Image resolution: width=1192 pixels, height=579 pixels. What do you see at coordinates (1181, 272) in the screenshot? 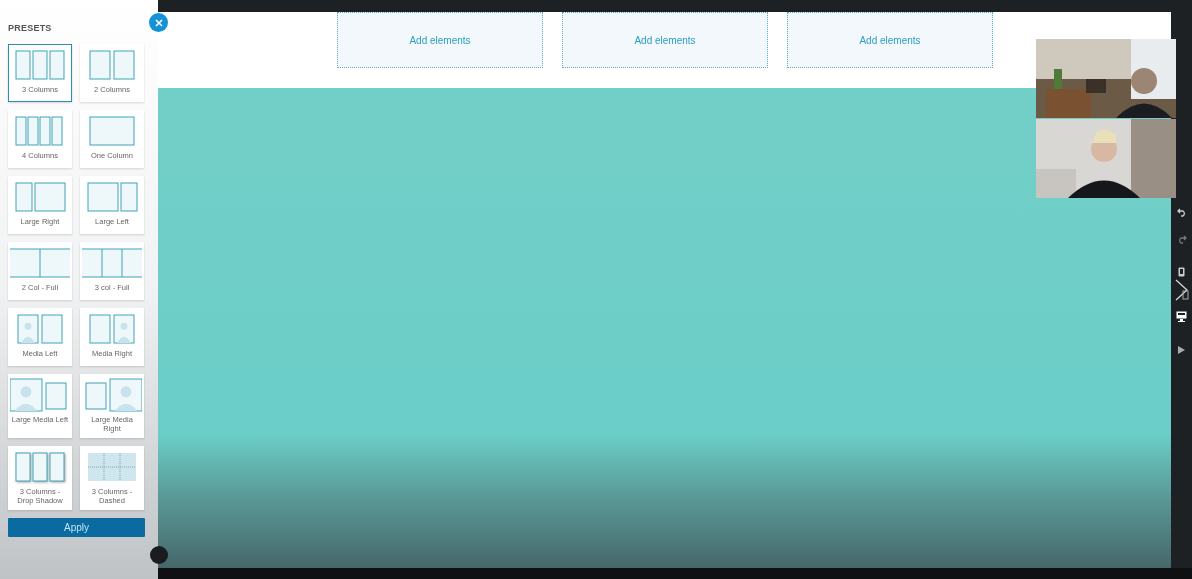
I see `phone-icon` at bounding box center [1181, 272].